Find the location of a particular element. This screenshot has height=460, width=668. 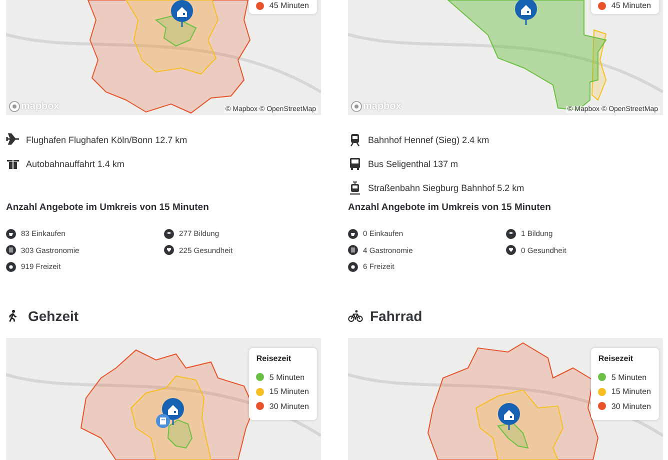

transport-distance: Straßenbahn Siegburg Bahnhof 5.2 km is located at coordinates (446, 188).